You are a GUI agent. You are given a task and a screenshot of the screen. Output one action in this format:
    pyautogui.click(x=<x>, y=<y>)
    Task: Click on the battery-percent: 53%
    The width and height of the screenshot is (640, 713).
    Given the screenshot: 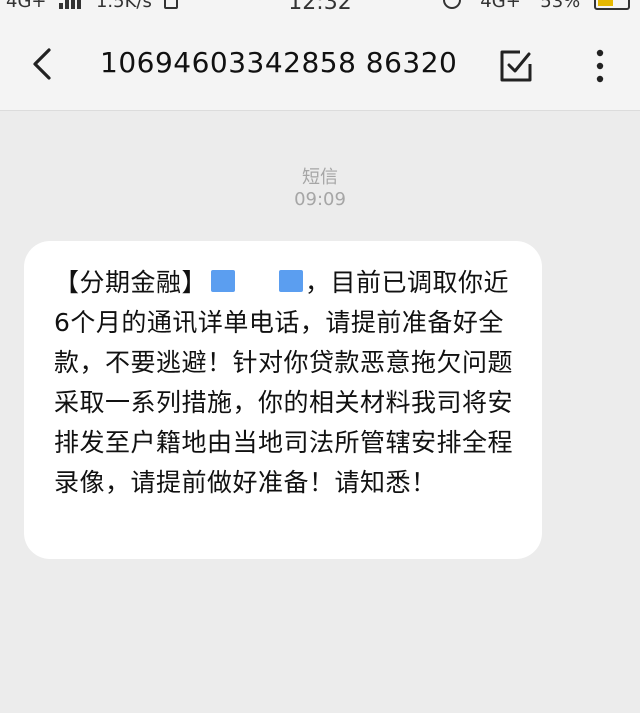 What is the action you would take?
    pyautogui.click(x=560, y=6)
    